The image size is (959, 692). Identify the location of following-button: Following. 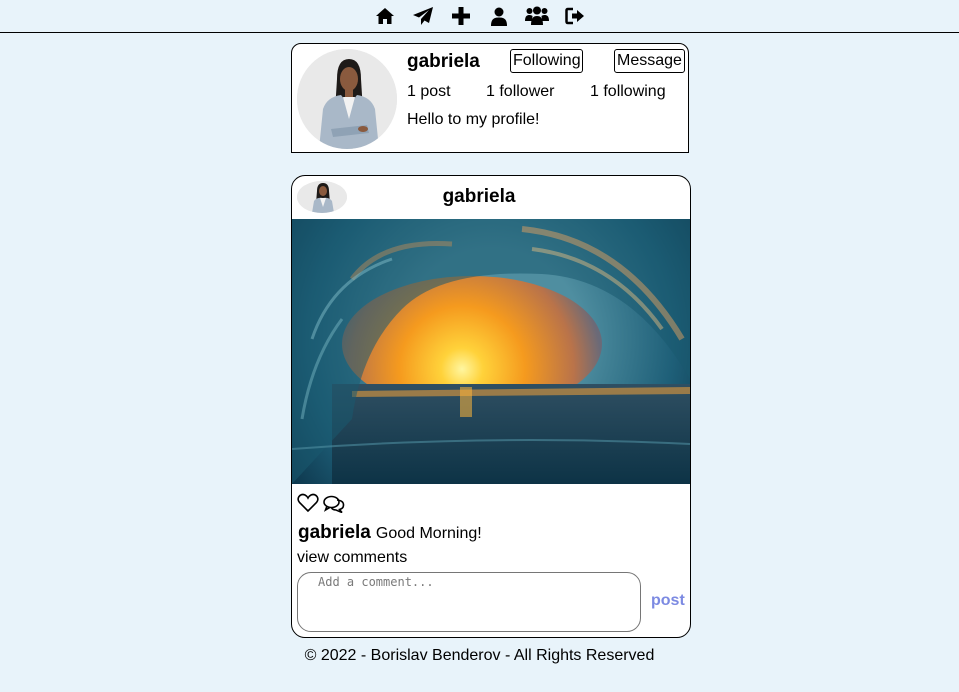
(546, 61).